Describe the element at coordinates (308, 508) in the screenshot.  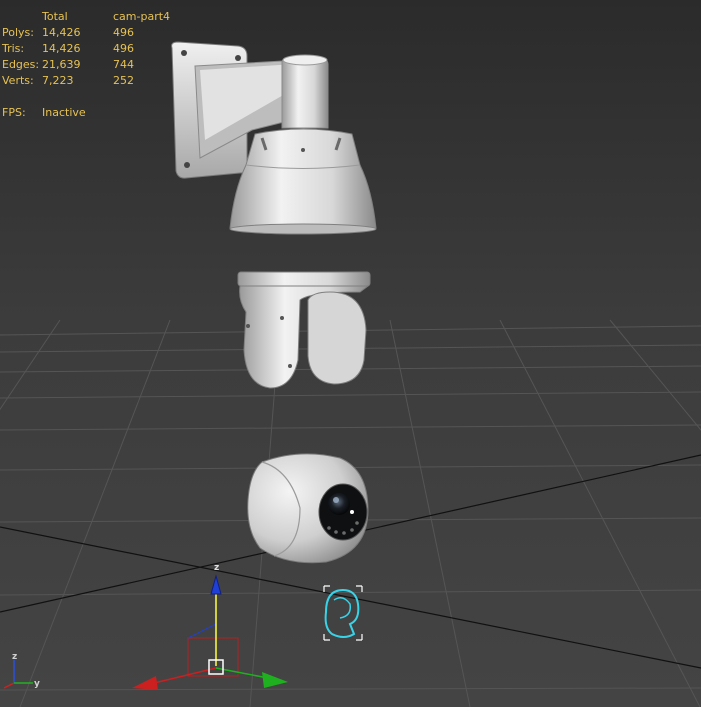
I see `camera-ball` at that location.